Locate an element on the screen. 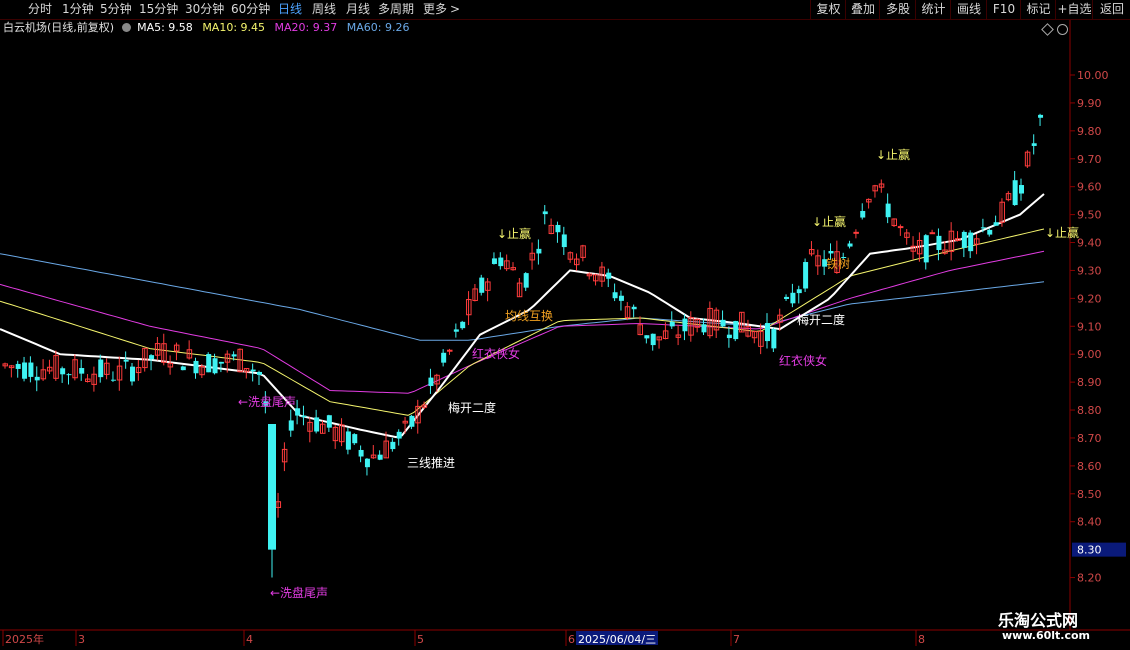  ma5-value: MA5: 9.58 is located at coordinates (165, 27).